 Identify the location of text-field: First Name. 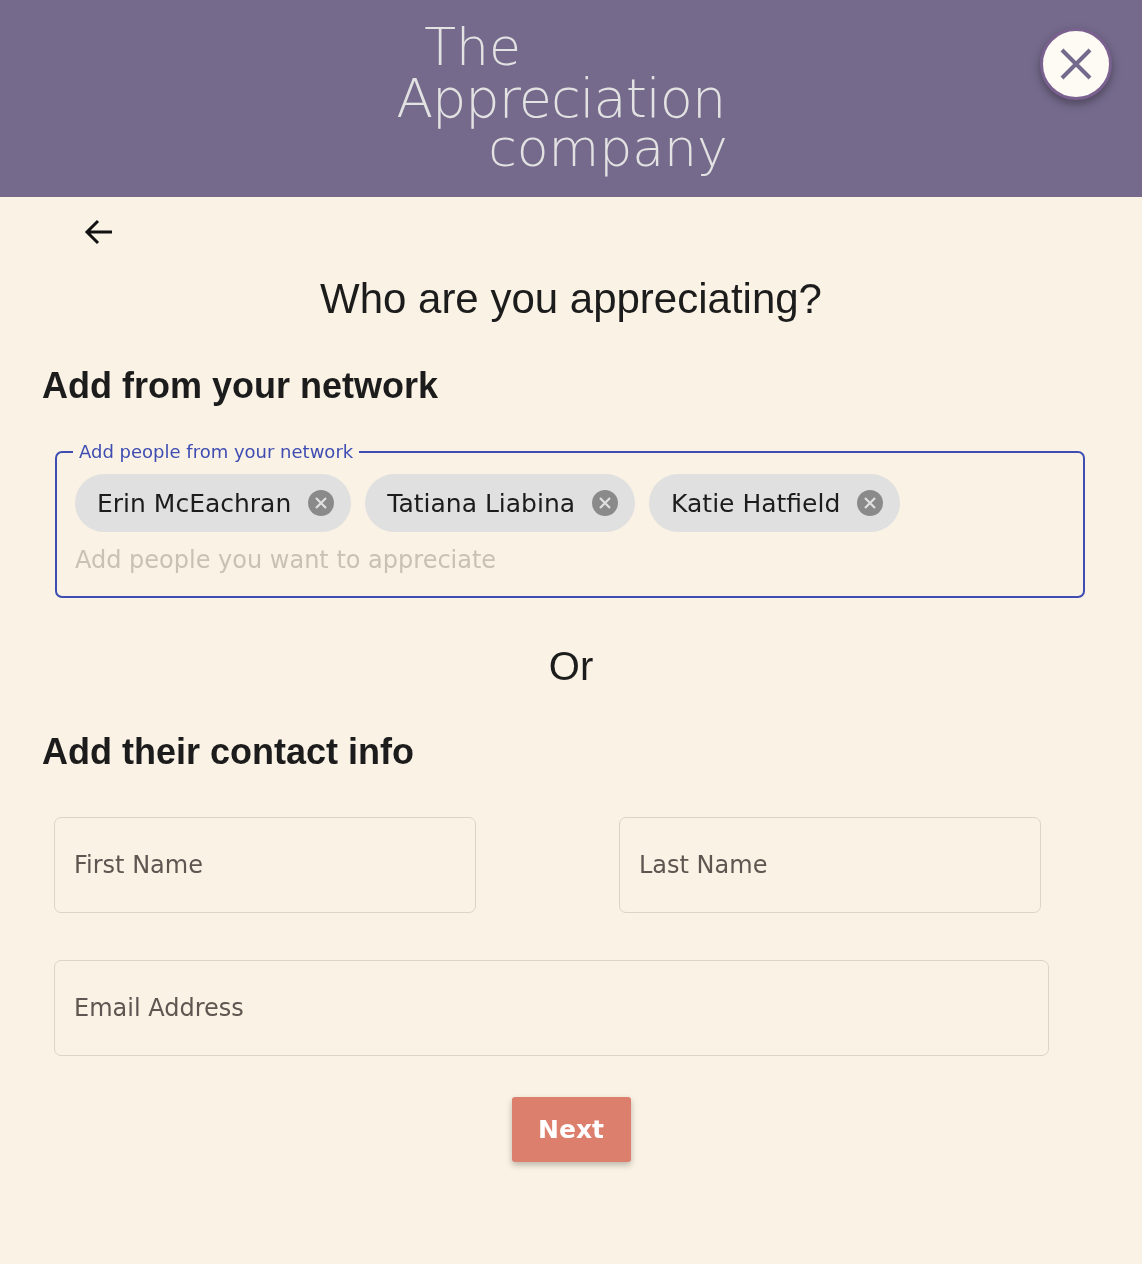
(265, 865).